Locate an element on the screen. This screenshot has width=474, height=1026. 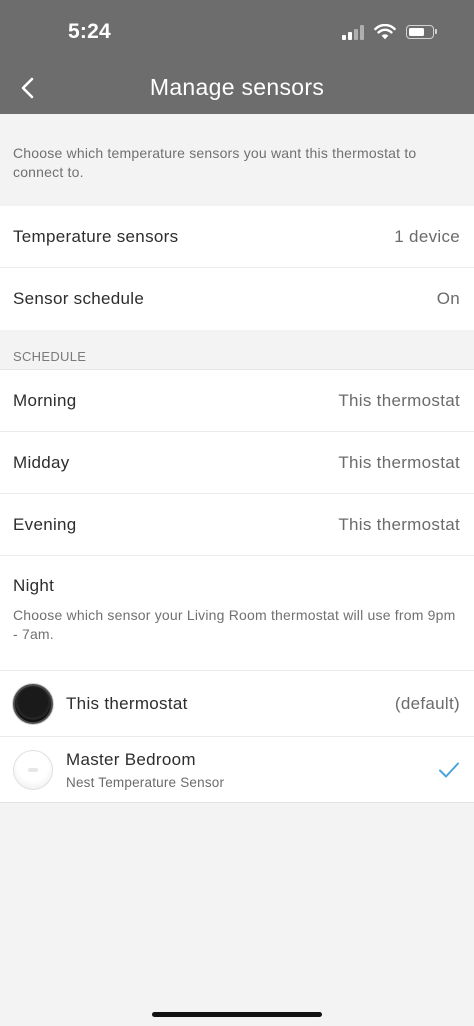
night-title: Night is located at coordinates (34, 585).